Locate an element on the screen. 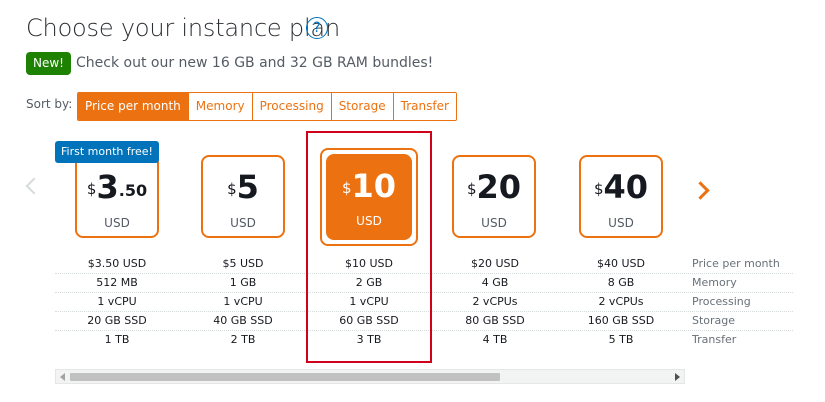 The width and height of the screenshot is (825, 402). spec-cell: 2 TB is located at coordinates (243, 339).